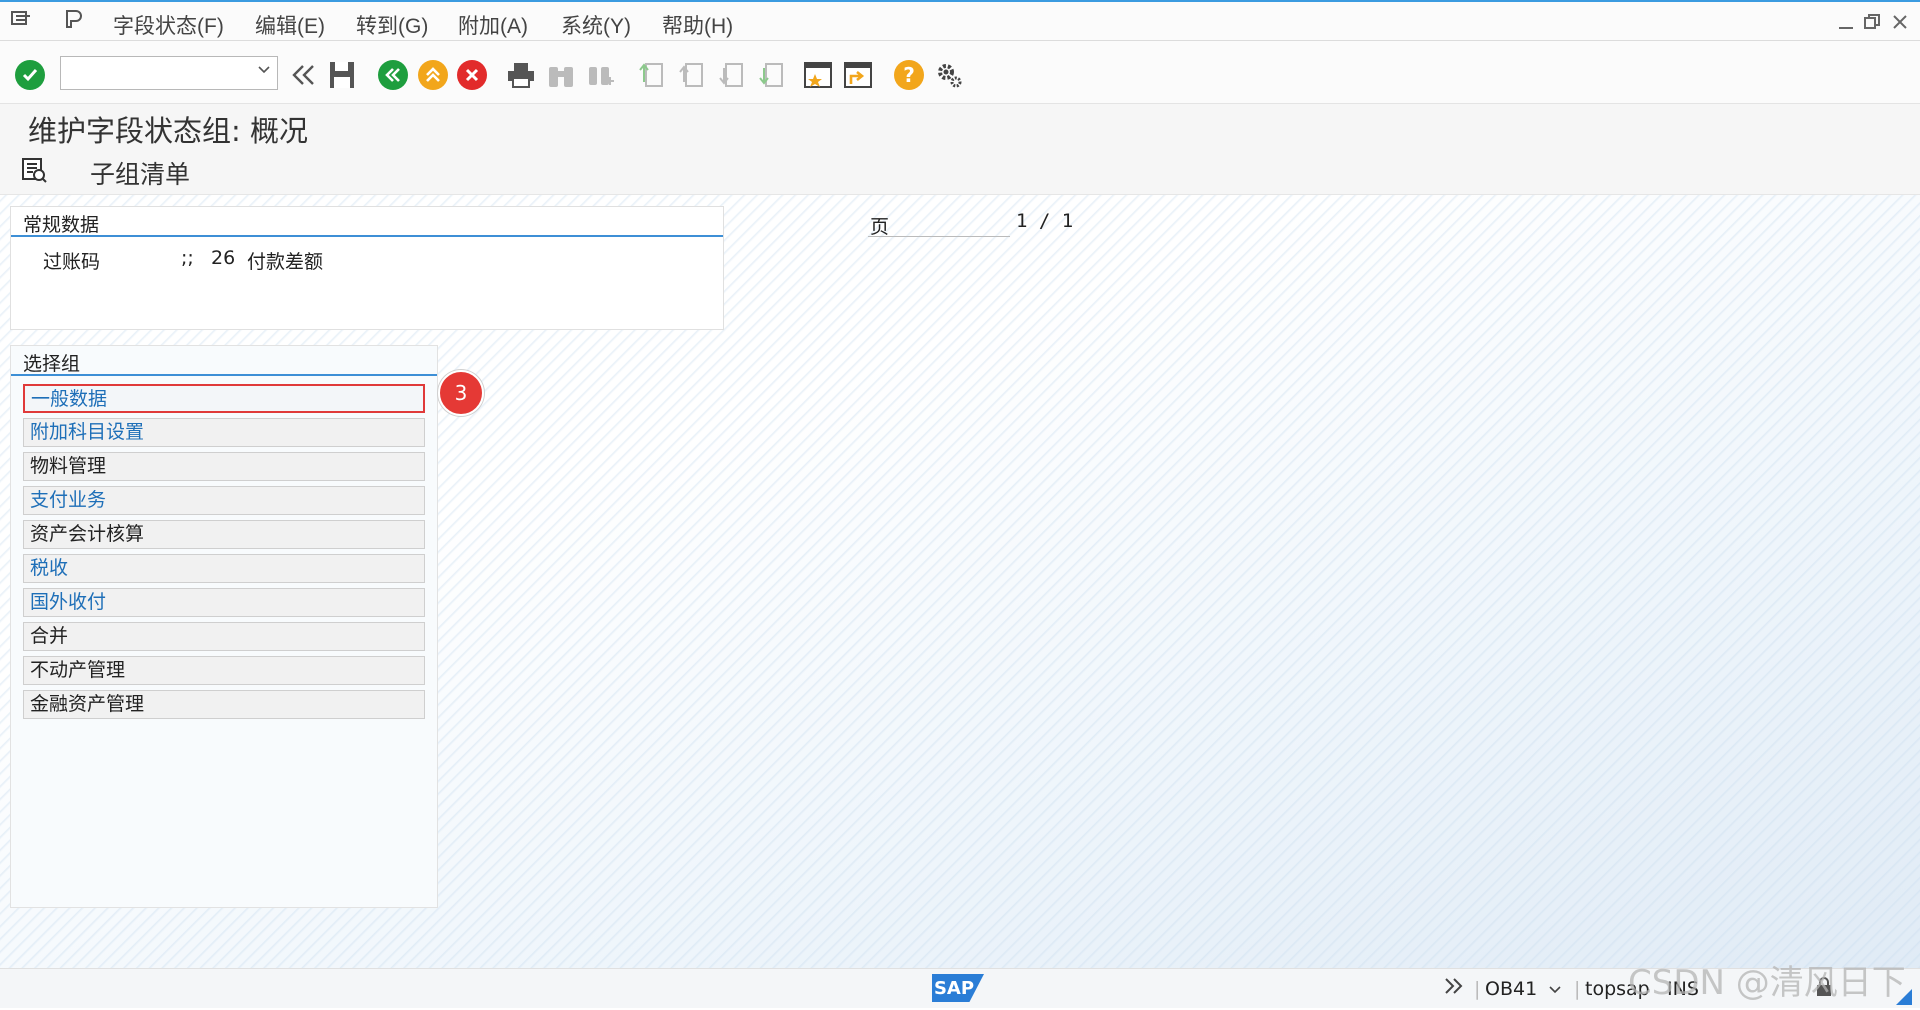  I want to click on posting-key-value: 26, so click(223, 258).